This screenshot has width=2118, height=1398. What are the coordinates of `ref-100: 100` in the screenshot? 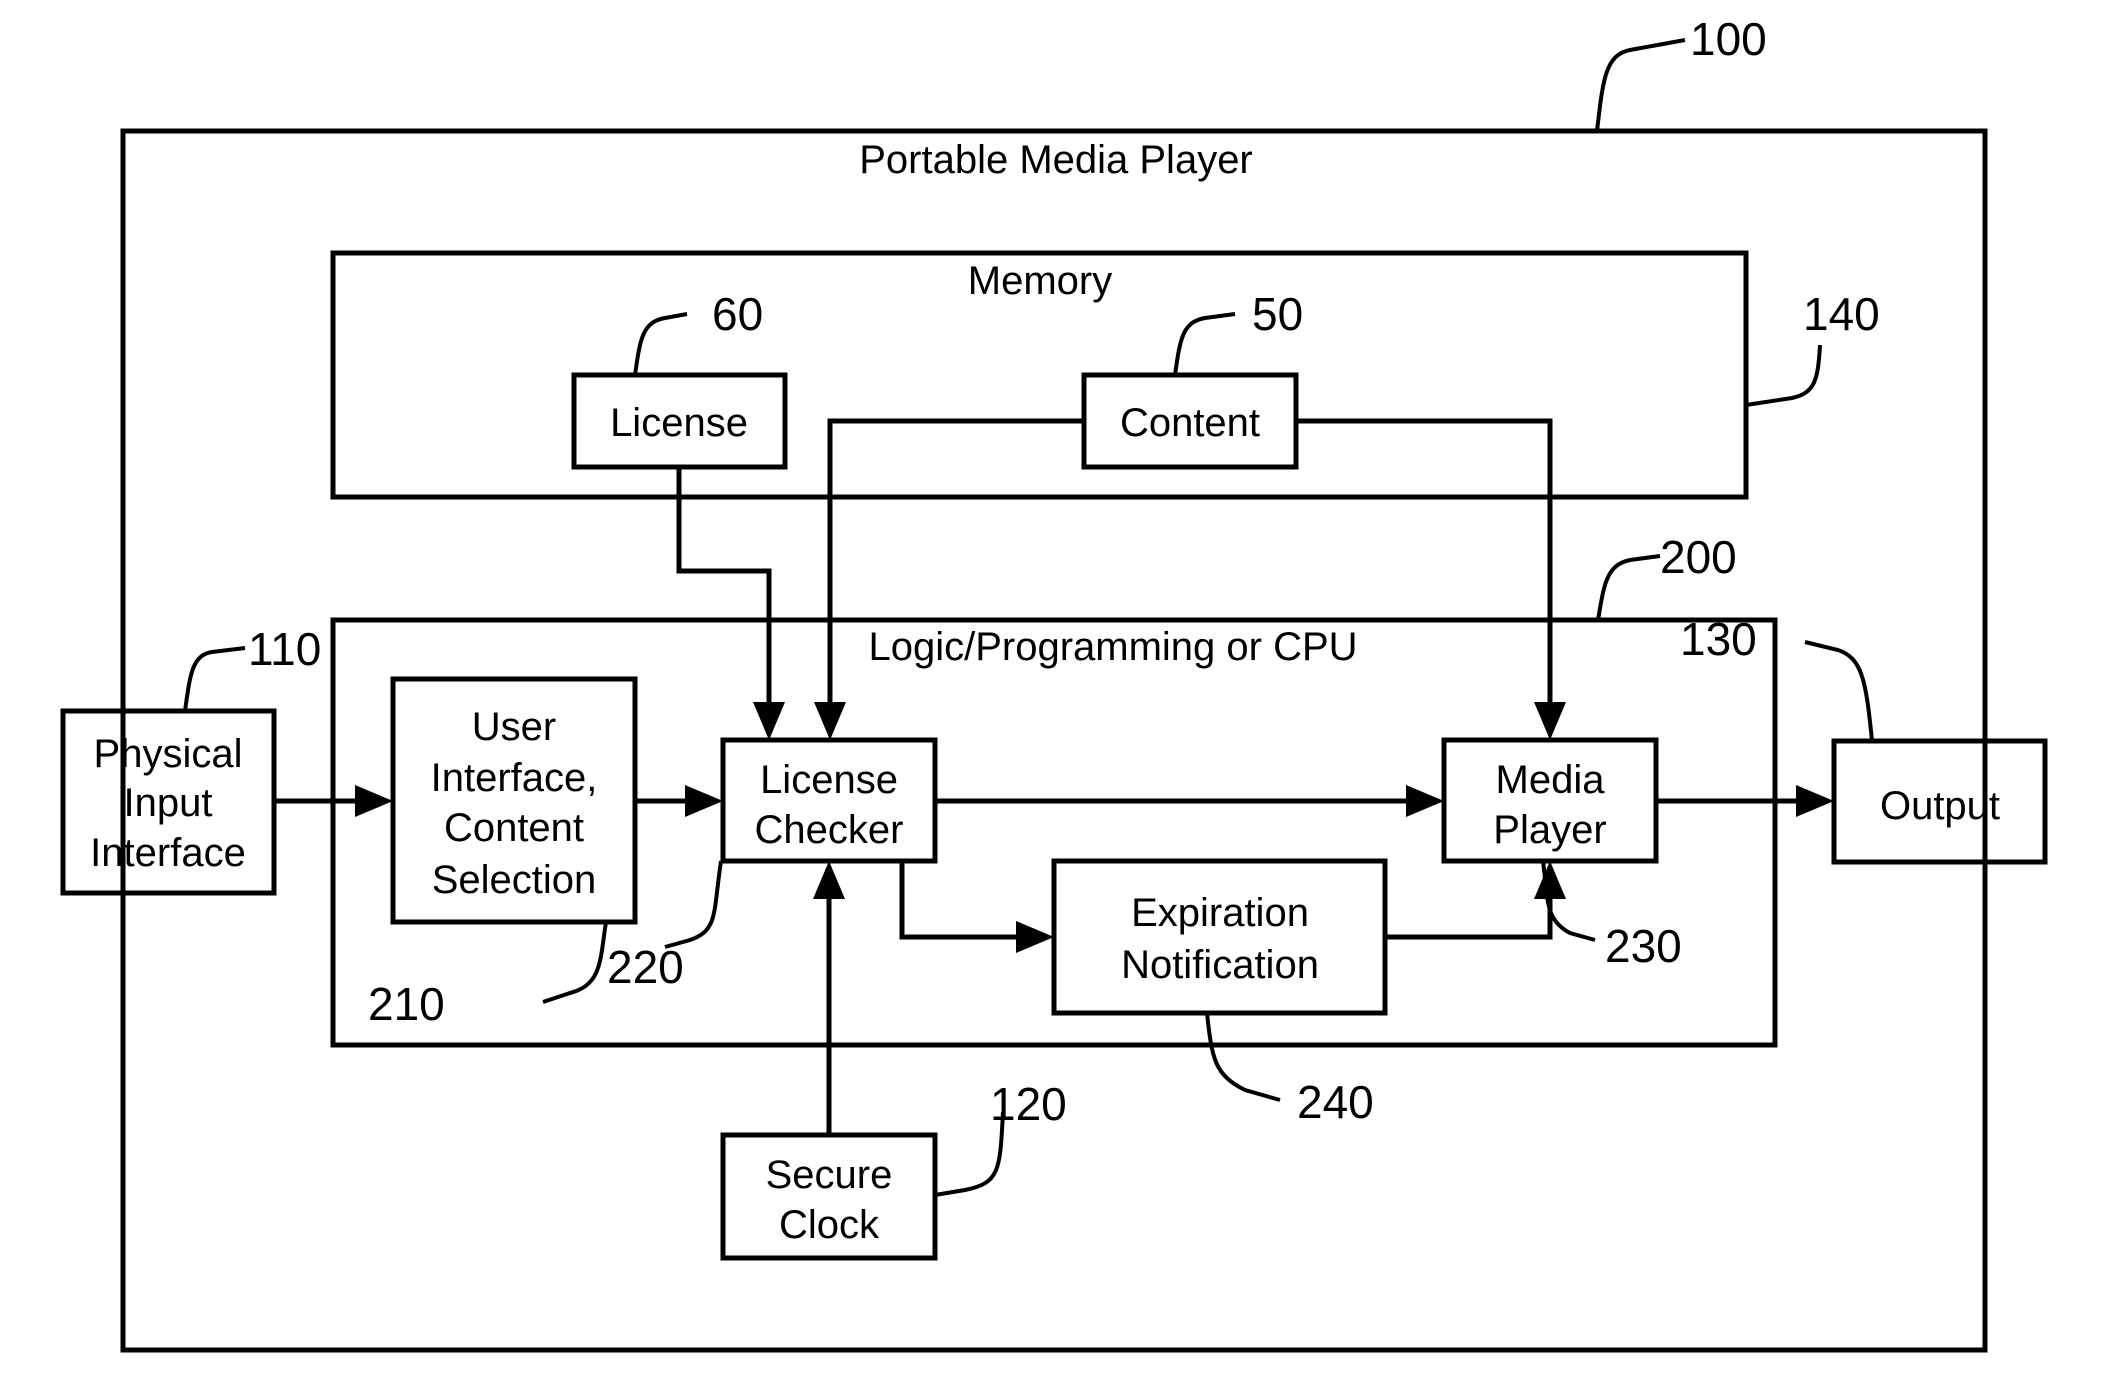 It's located at (1728, 39).